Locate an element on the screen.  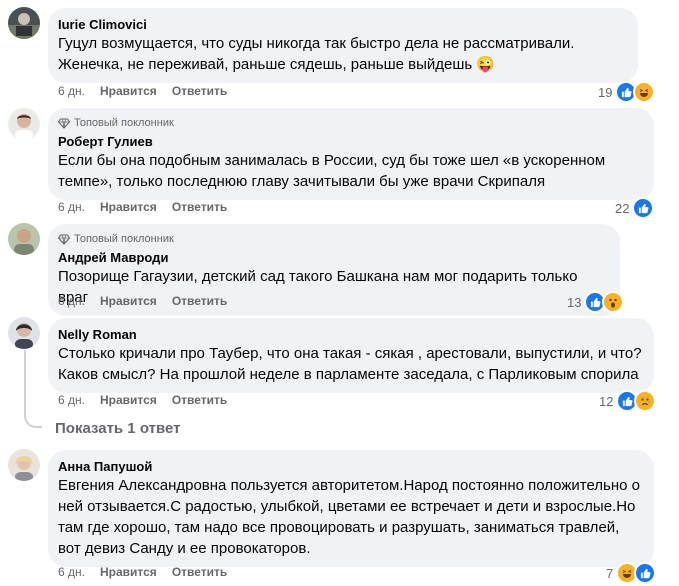
comment-author: Андрей Мавроди is located at coordinates (333, 257).